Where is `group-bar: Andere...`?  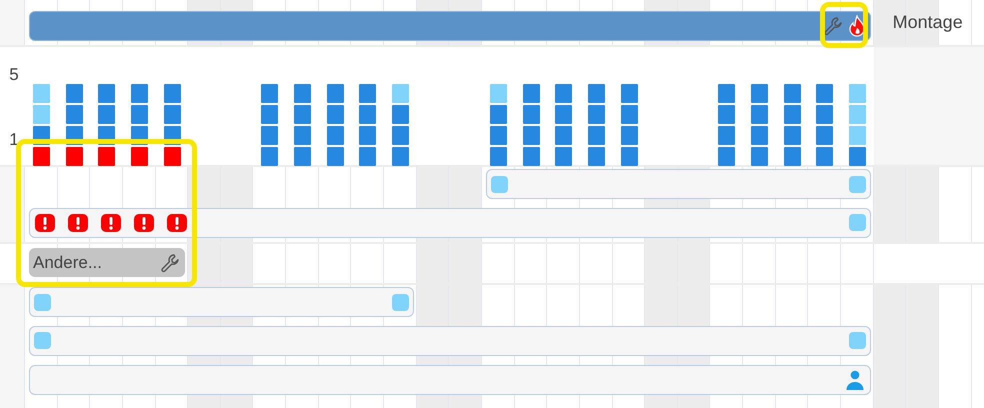
group-bar: Andere... is located at coordinates (107, 262).